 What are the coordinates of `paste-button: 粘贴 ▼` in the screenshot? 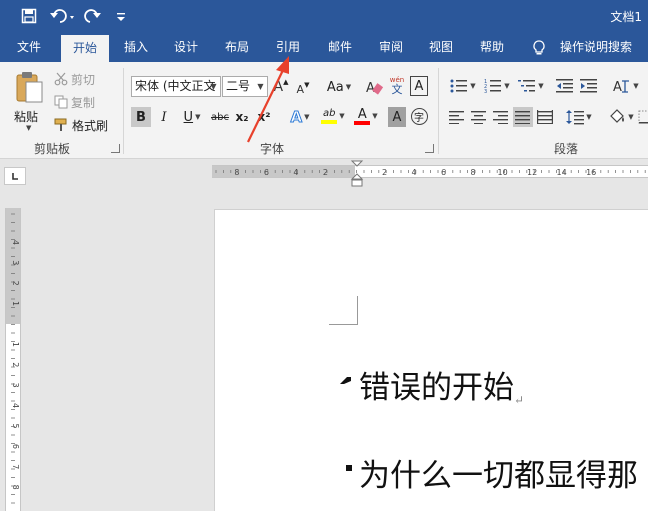 It's located at (29, 101).